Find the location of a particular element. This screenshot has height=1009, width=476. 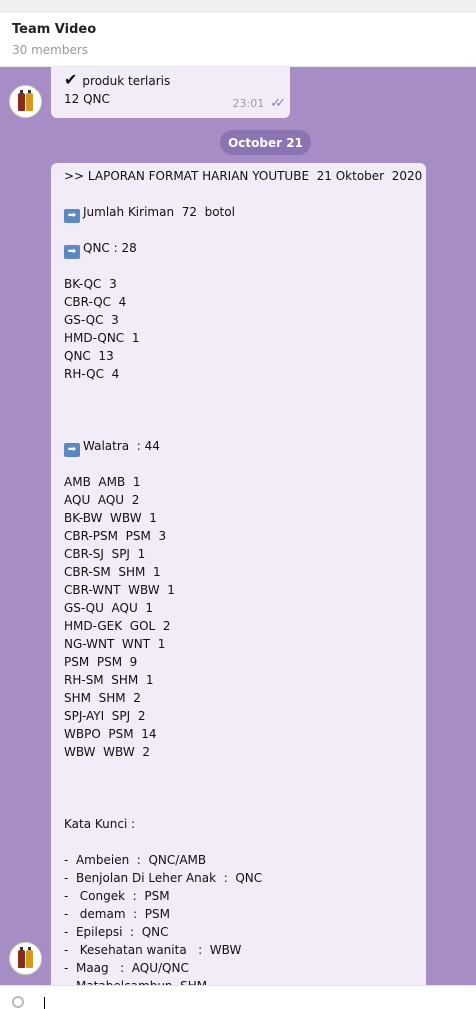

check-icon: ✔ is located at coordinates (71, 79).